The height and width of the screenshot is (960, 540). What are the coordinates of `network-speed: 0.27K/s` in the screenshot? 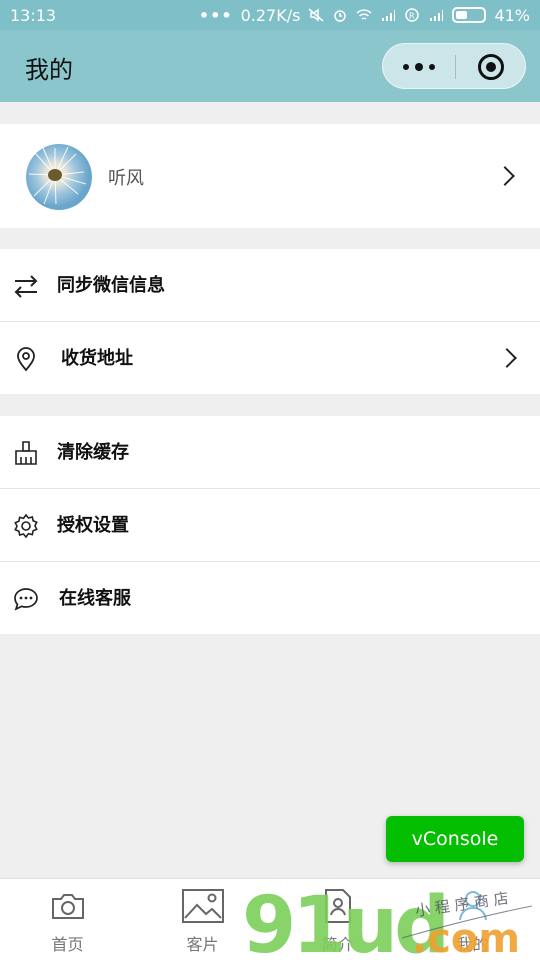 It's located at (270, 15).